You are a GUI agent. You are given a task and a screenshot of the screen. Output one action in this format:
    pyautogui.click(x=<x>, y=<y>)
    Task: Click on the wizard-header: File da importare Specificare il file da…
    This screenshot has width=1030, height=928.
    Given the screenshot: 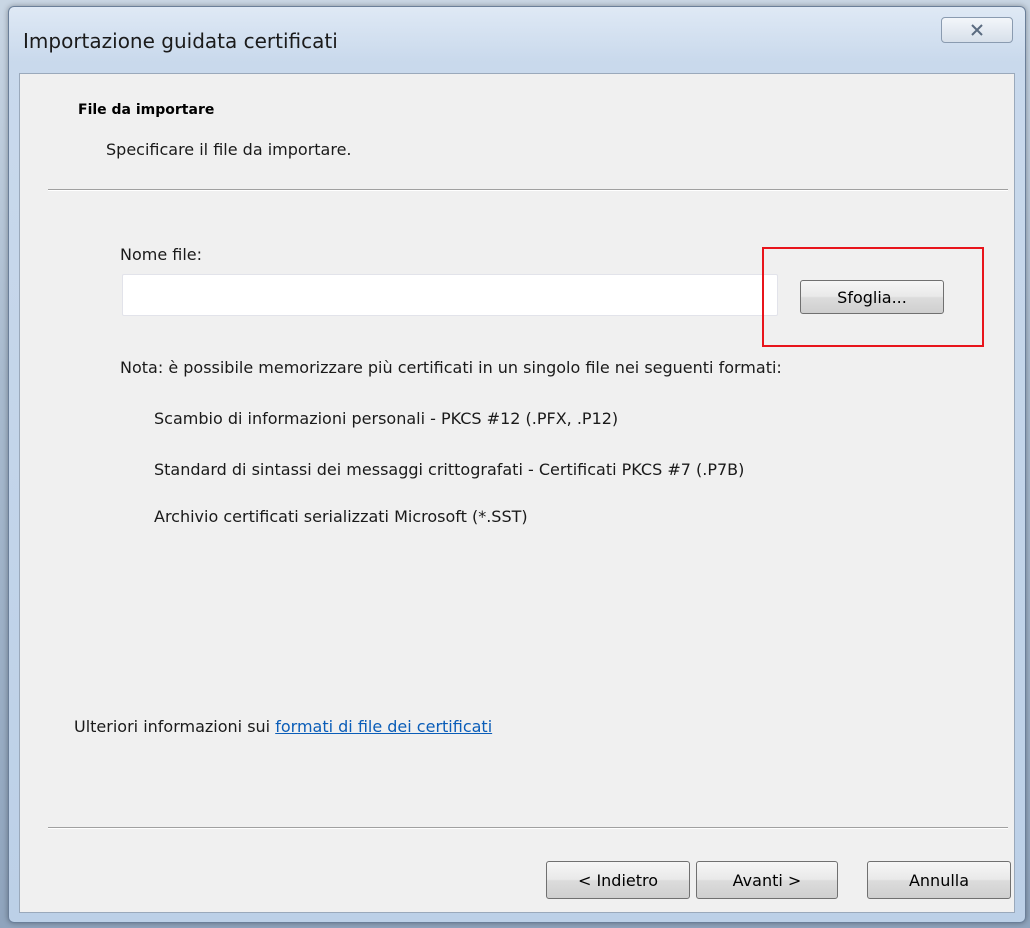 What is the action you would take?
    pyautogui.click(x=517, y=130)
    